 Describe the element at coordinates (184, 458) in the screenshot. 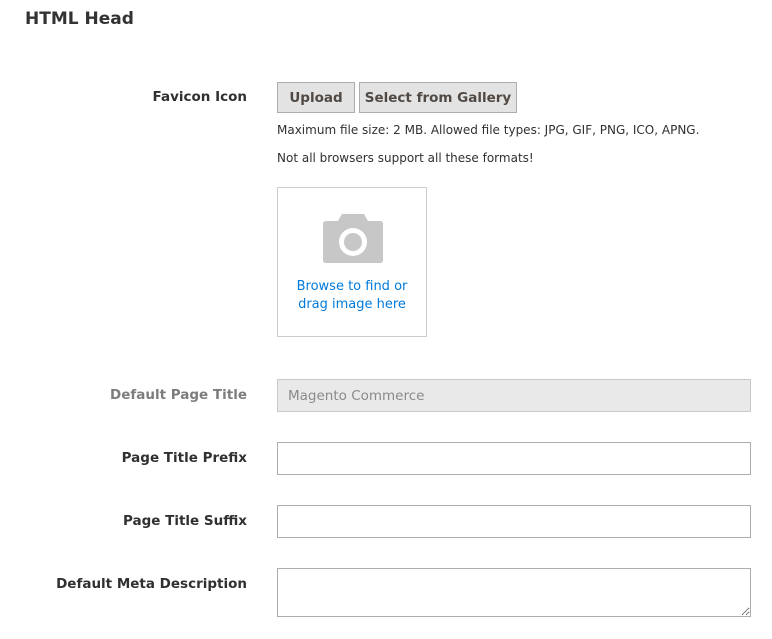

I see `page-title-prefix-label: Page Title Prefix` at that location.